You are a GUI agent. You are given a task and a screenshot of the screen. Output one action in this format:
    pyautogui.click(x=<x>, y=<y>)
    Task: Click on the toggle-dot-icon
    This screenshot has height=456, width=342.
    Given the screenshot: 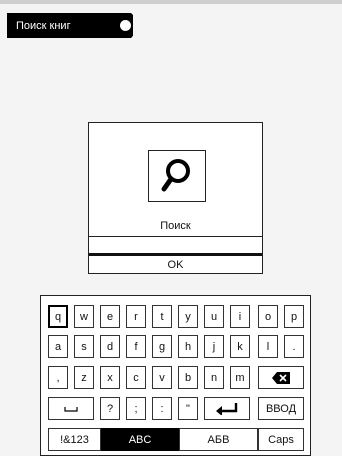 What is the action you would take?
    pyautogui.click(x=125, y=25)
    